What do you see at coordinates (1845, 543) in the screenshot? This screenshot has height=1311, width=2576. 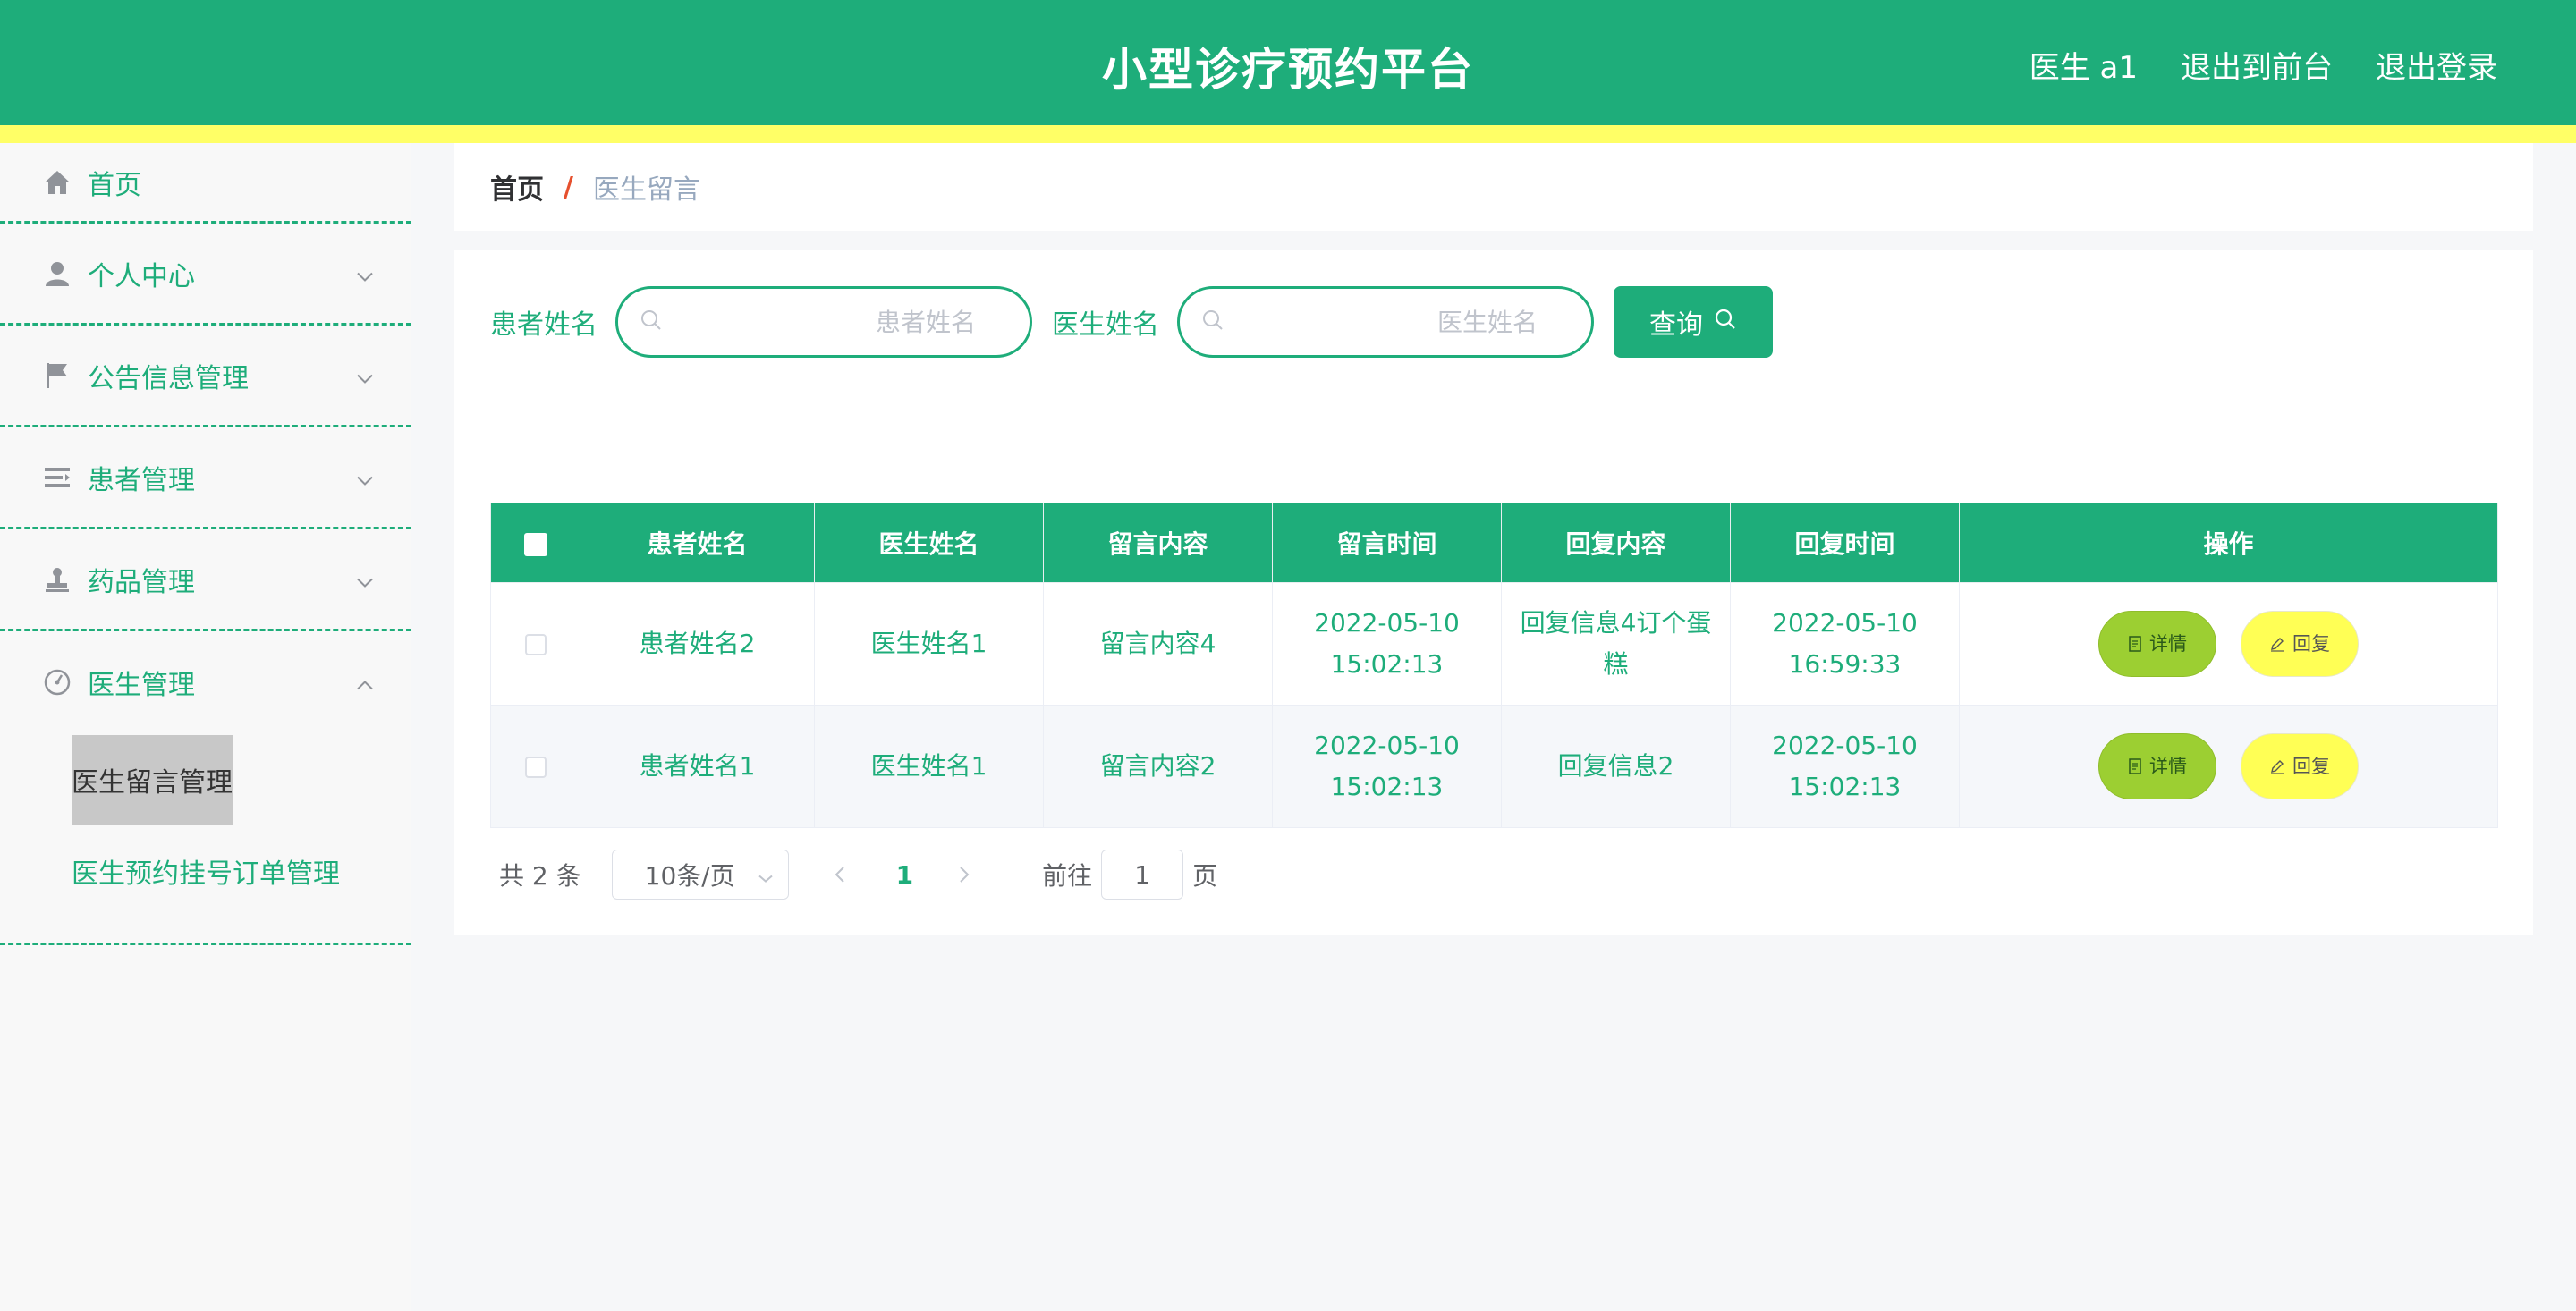 I see `column-header: 回复时间` at bounding box center [1845, 543].